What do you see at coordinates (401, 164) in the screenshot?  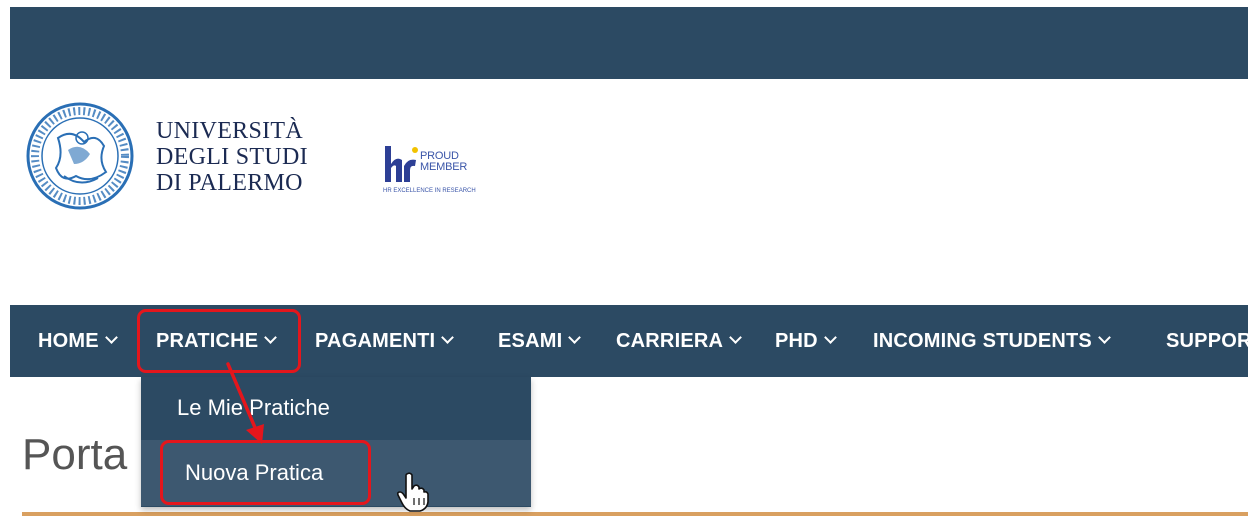 I see `hr-logo-icon` at bounding box center [401, 164].